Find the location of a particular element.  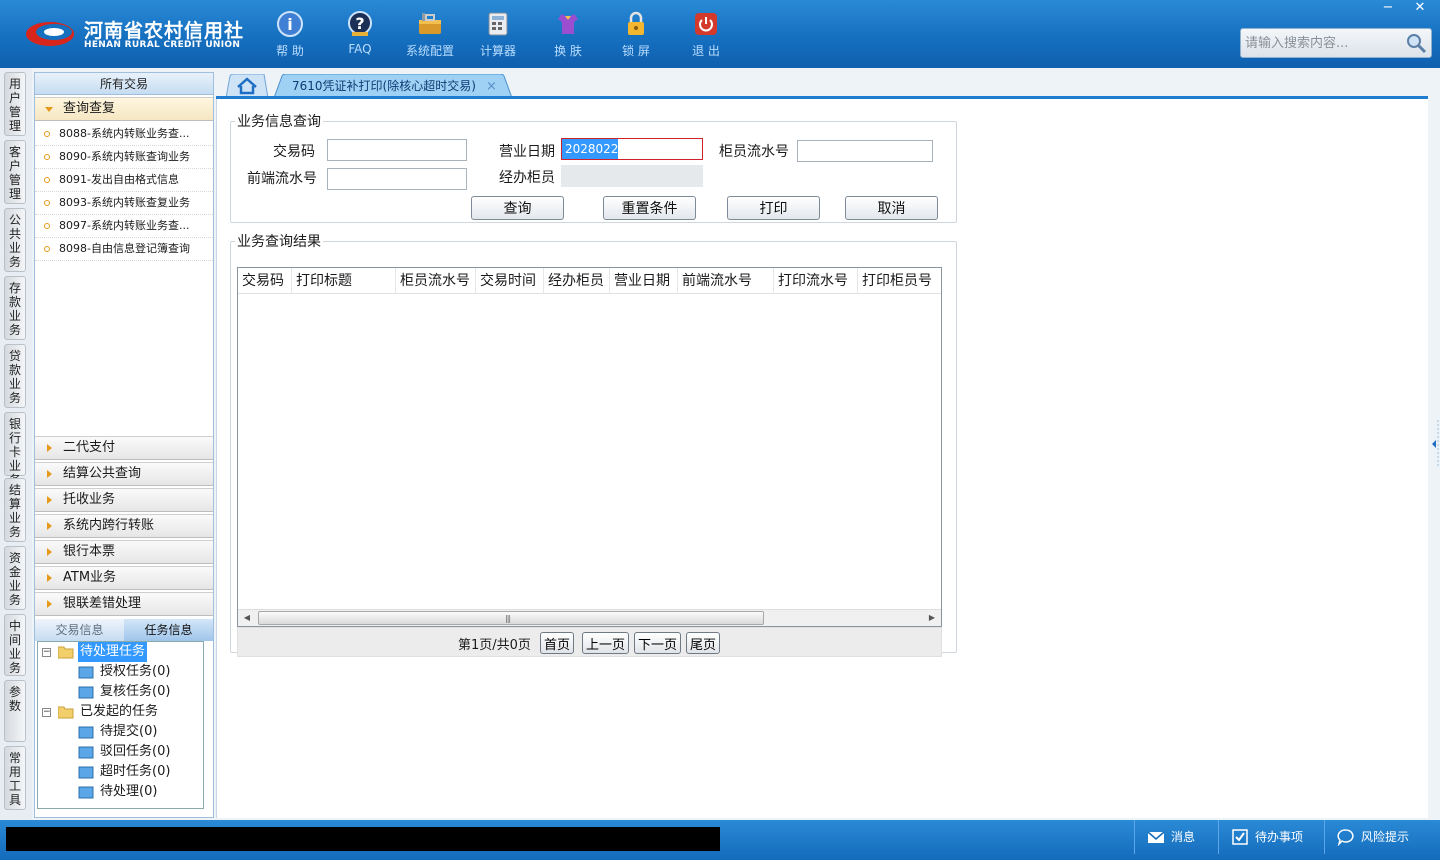

toolbar-calculator-button: 计算器 is located at coordinates (498, 34).